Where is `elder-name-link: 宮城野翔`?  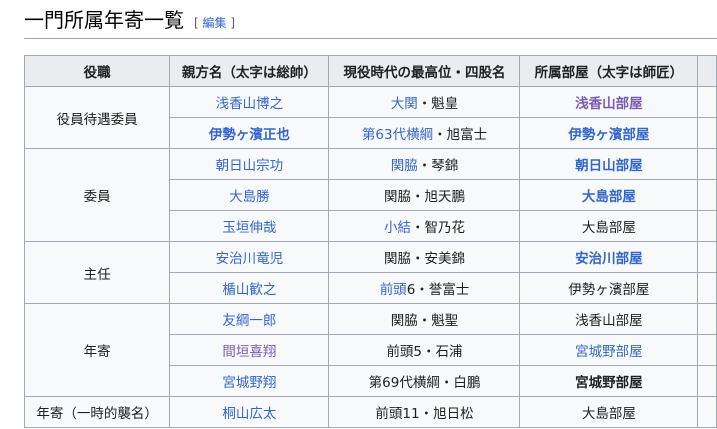 elder-name-link: 宮城野翔 is located at coordinates (249, 383).